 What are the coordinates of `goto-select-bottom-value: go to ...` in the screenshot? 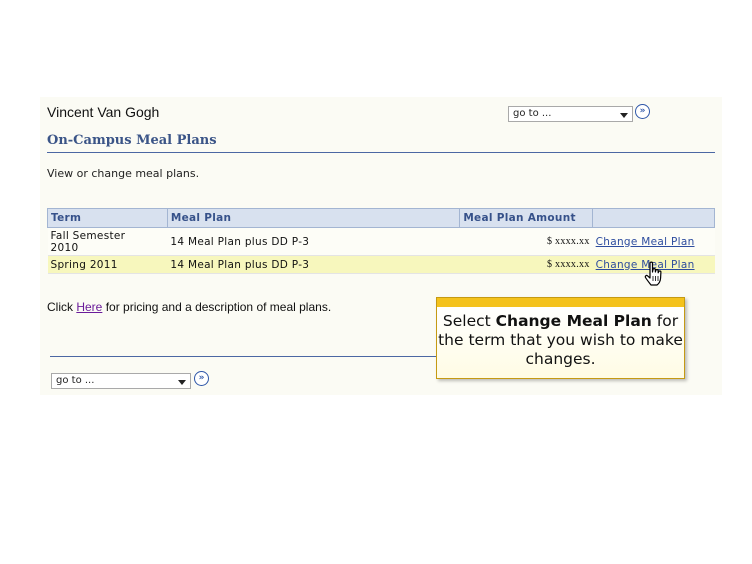 It's located at (75, 380).